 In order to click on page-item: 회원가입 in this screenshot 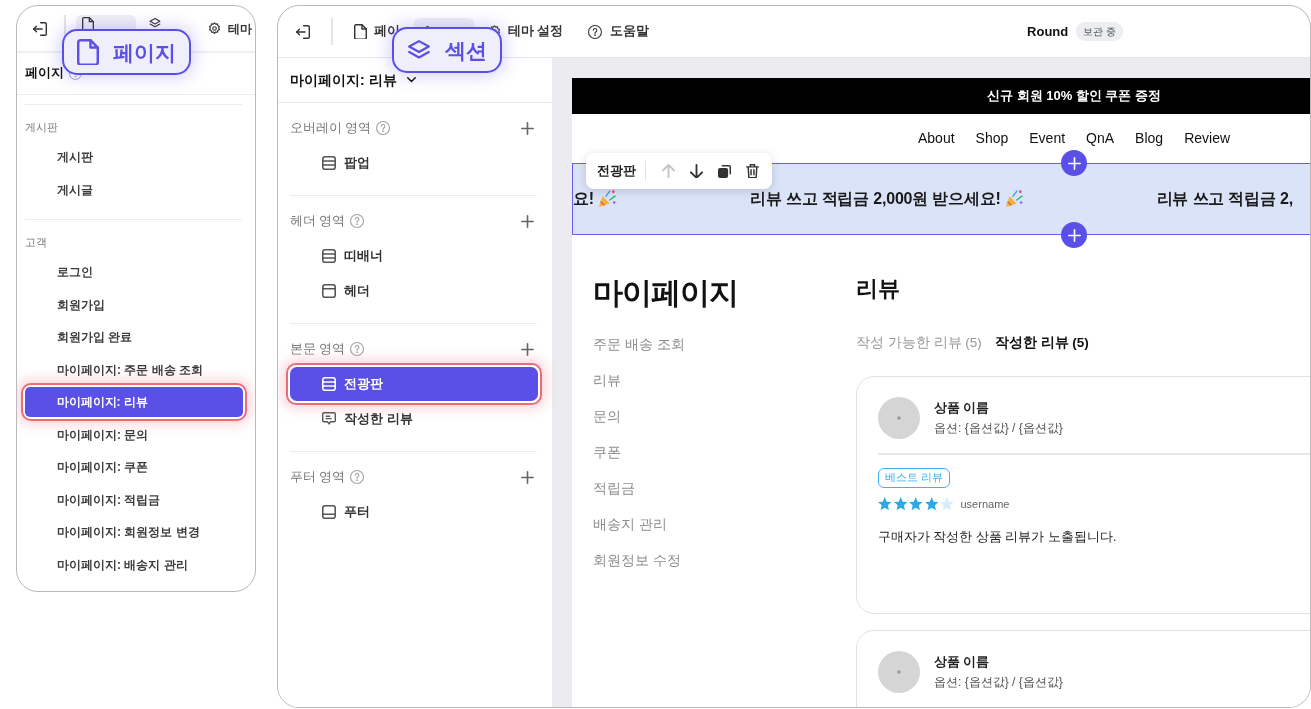, I will do `click(133, 304)`.